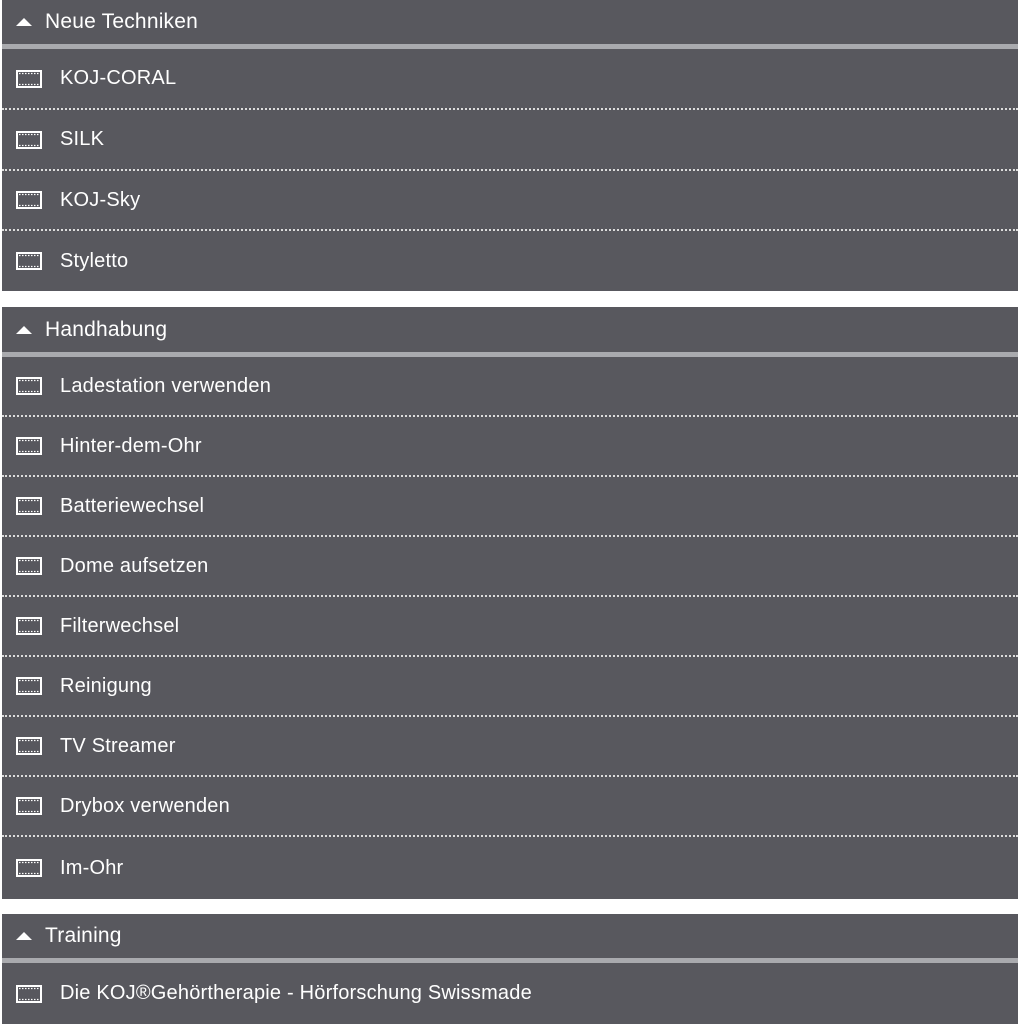 The height and width of the screenshot is (1024, 1020). What do you see at coordinates (510, 868) in the screenshot?
I see `list-item: Im-Ohr` at bounding box center [510, 868].